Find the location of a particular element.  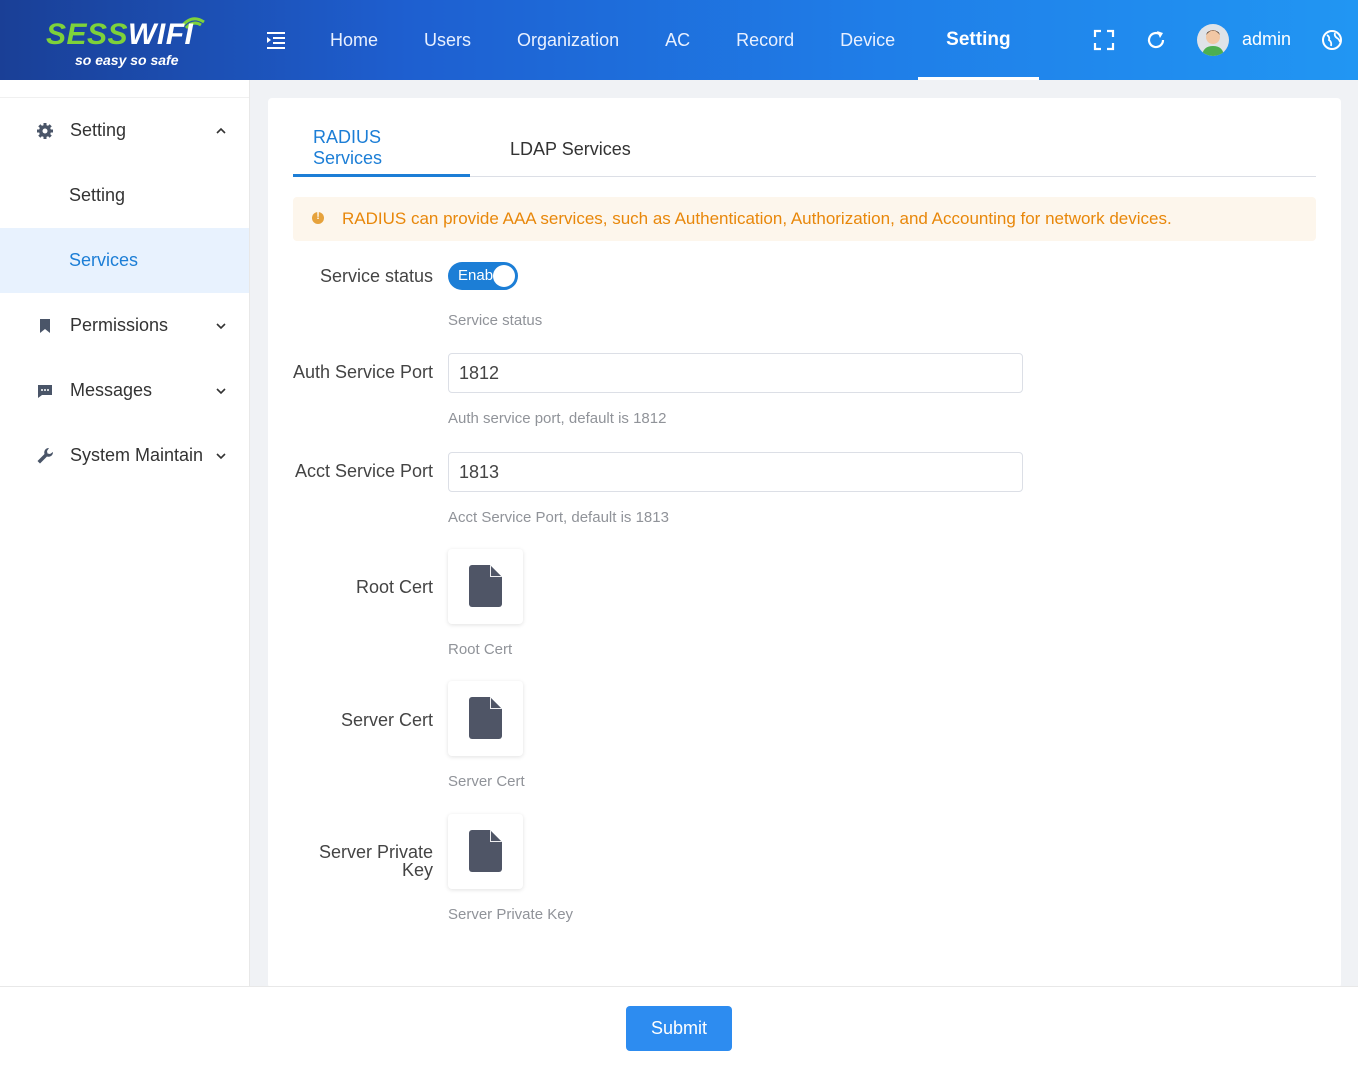

server-private-key-hint: Server Private Key is located at coordinates (511, 914).